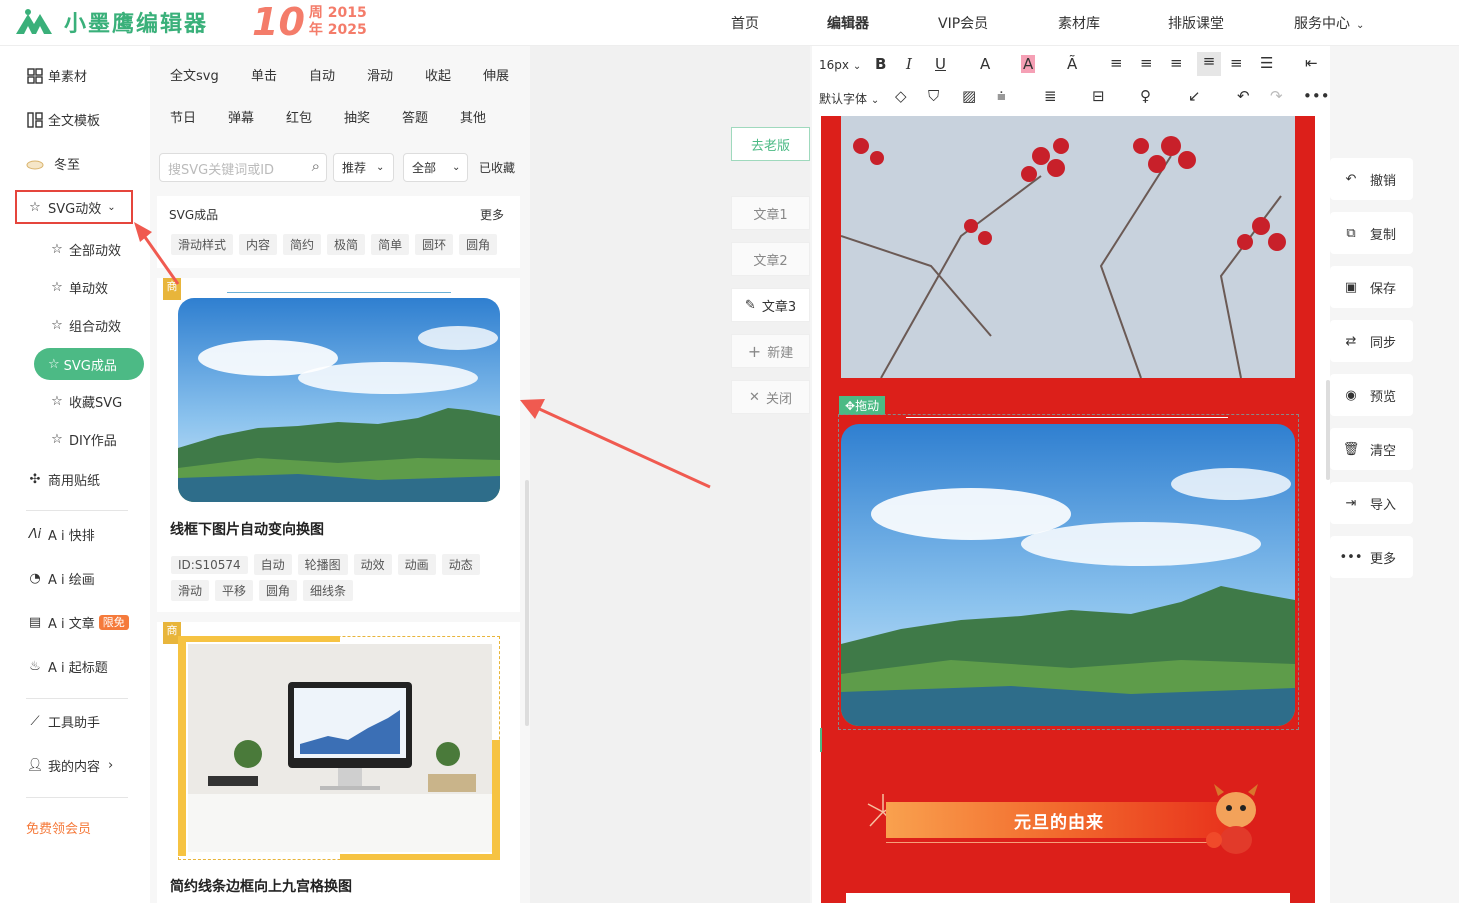 The height and width of the screenshot is (903, 1459). I want to click on sync-button: ⇄ 同步, so click(1371, 341).